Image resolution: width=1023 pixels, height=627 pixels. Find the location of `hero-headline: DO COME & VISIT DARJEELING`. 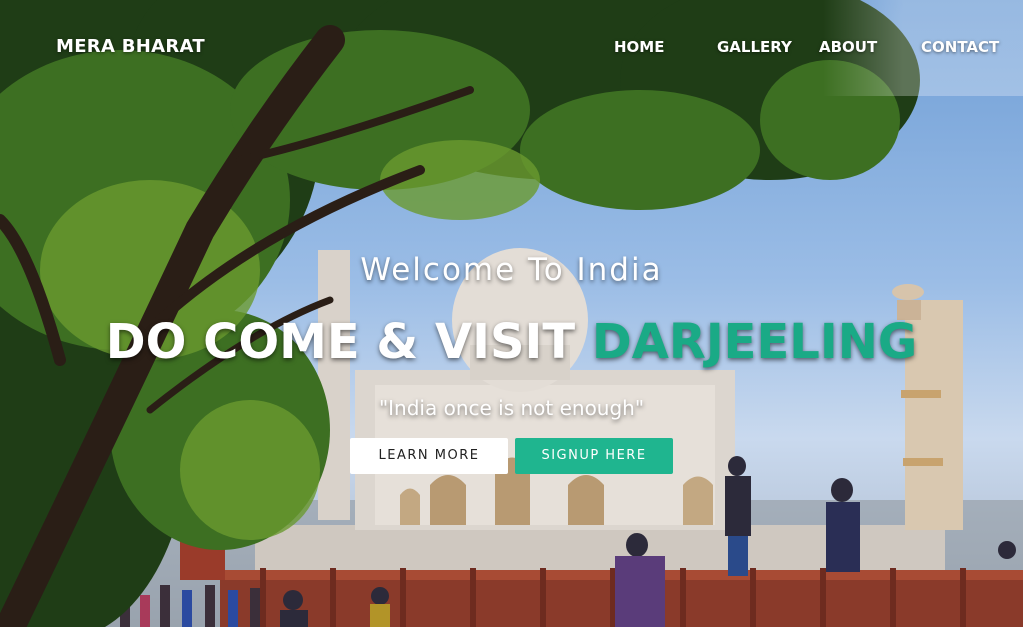

hero-headline: DO COME & VISIT DARJEELING is located at coordinates (511, 342).